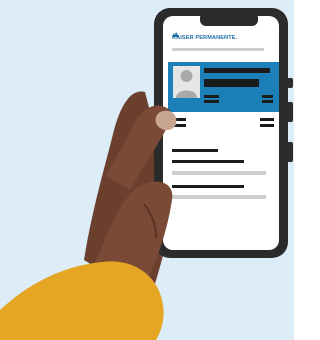  What do you see at coordinates (237, 70) in the screenshot?
I see `card-name-line` at bounding box center [237, 70].